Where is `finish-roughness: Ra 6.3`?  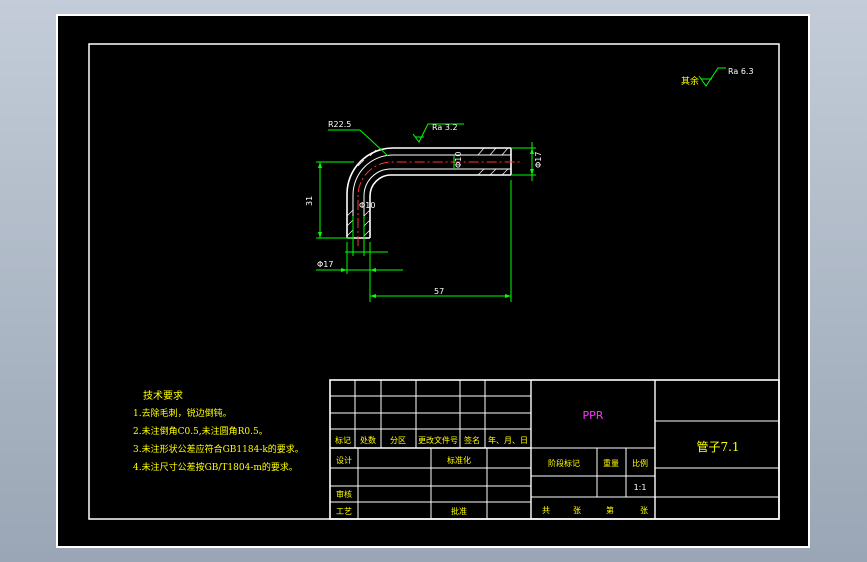 finish-roughness: Ra 6.3 is located at coordinates (741, 71).